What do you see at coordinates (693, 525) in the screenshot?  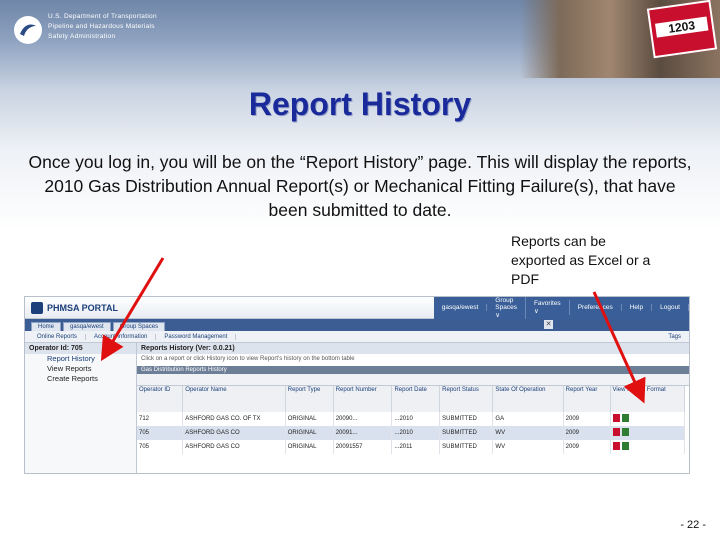 I see `slide-number: - 22 -` at bounding box center [693, 525].